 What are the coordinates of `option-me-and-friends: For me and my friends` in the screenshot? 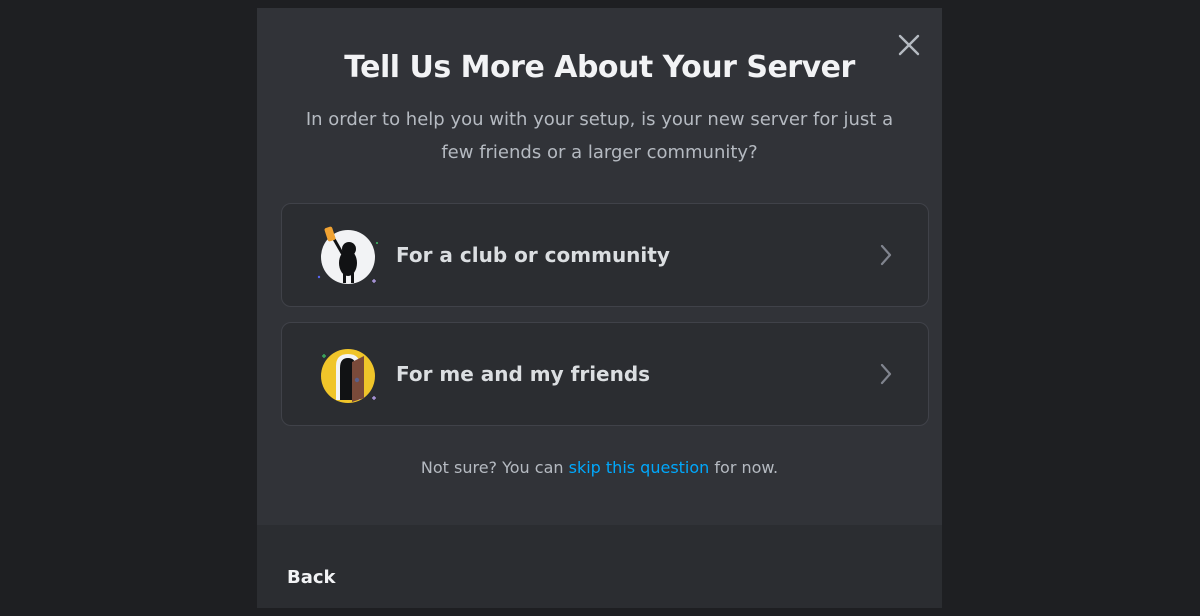 It's located at (605, 374).